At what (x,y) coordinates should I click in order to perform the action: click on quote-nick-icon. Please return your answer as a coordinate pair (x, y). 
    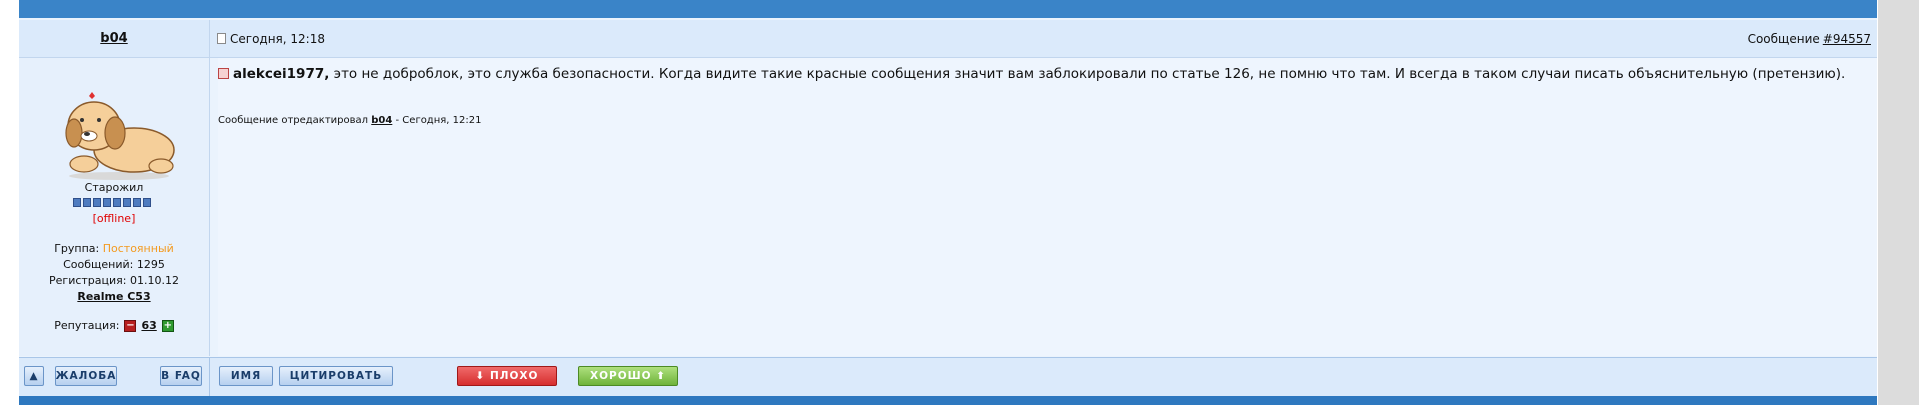
    Looking at the image, I should click on (223, 73).